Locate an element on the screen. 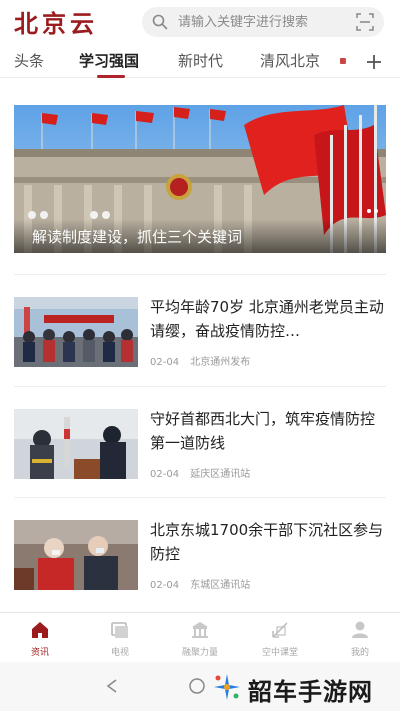 The width and height of the screenshot is (400, 711). nav-item-news: 资讯 is located at coordinates (40, 641).